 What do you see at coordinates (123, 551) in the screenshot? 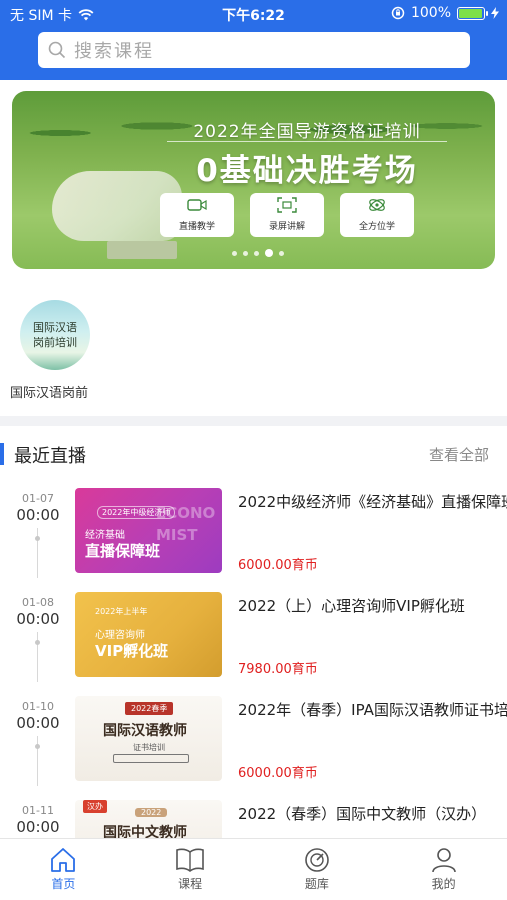
I see `thumb-line2: 直播保障班` at bounding box center [123, 551].